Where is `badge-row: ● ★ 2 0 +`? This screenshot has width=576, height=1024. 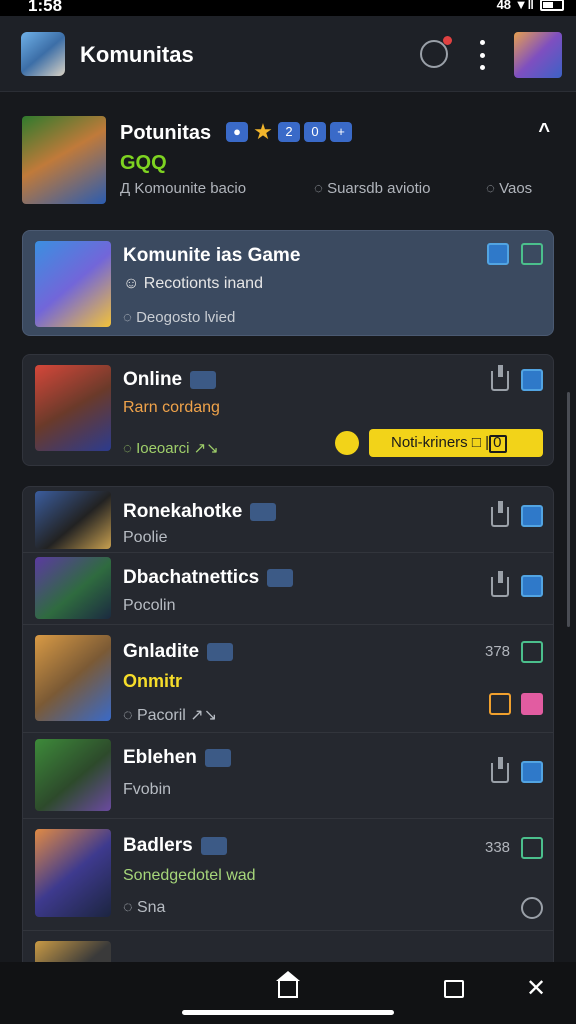 badge-row: ● ★ 2 0 + is located at coordinates (289, 131).